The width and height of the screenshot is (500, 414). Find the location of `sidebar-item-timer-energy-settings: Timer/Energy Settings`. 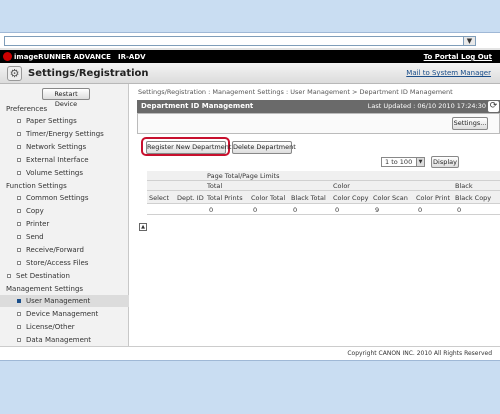

sidebar-item-timer-energy-settings: Timer/Energy Settings is located at coordinates (64, 134).